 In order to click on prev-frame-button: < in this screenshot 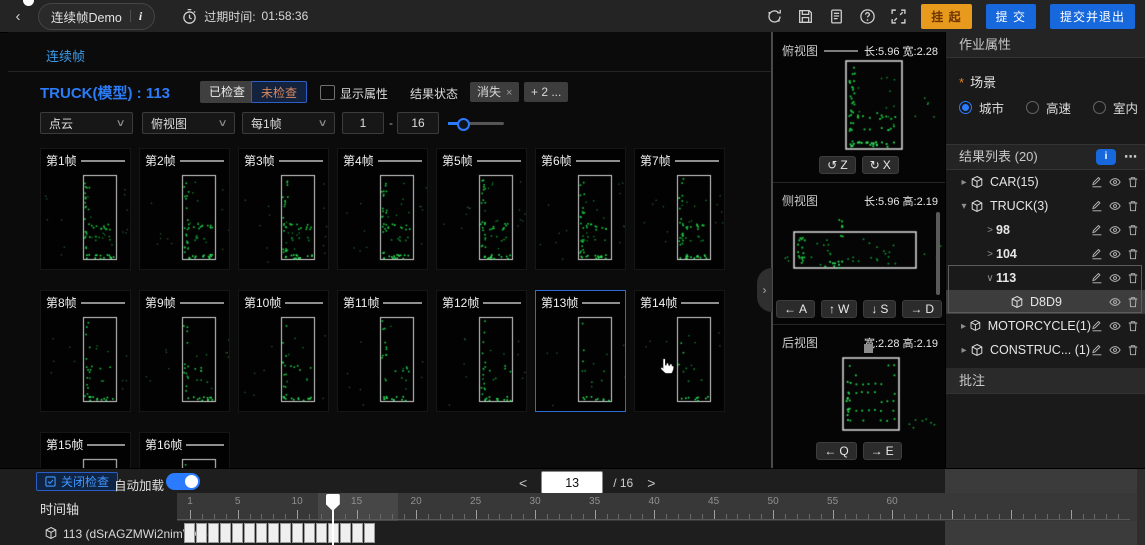, I will do `click(523, 483)`.